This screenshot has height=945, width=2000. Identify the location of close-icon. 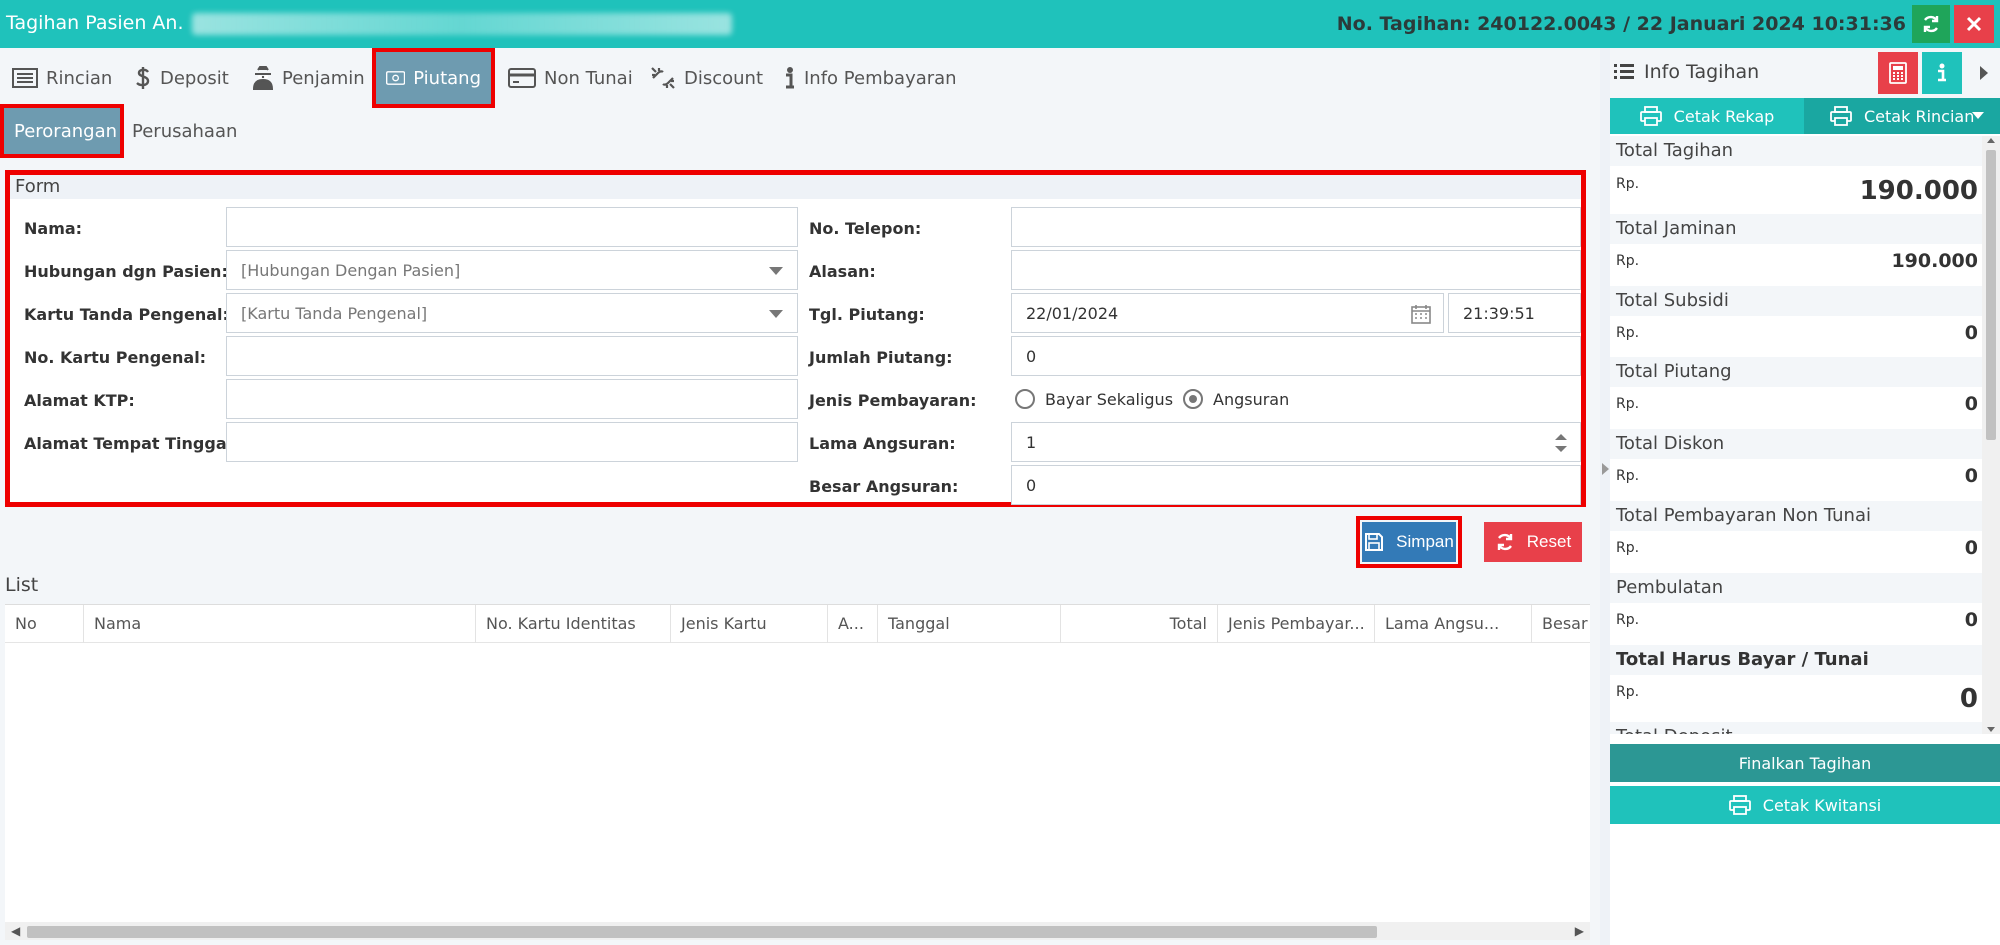
(1974, 24).